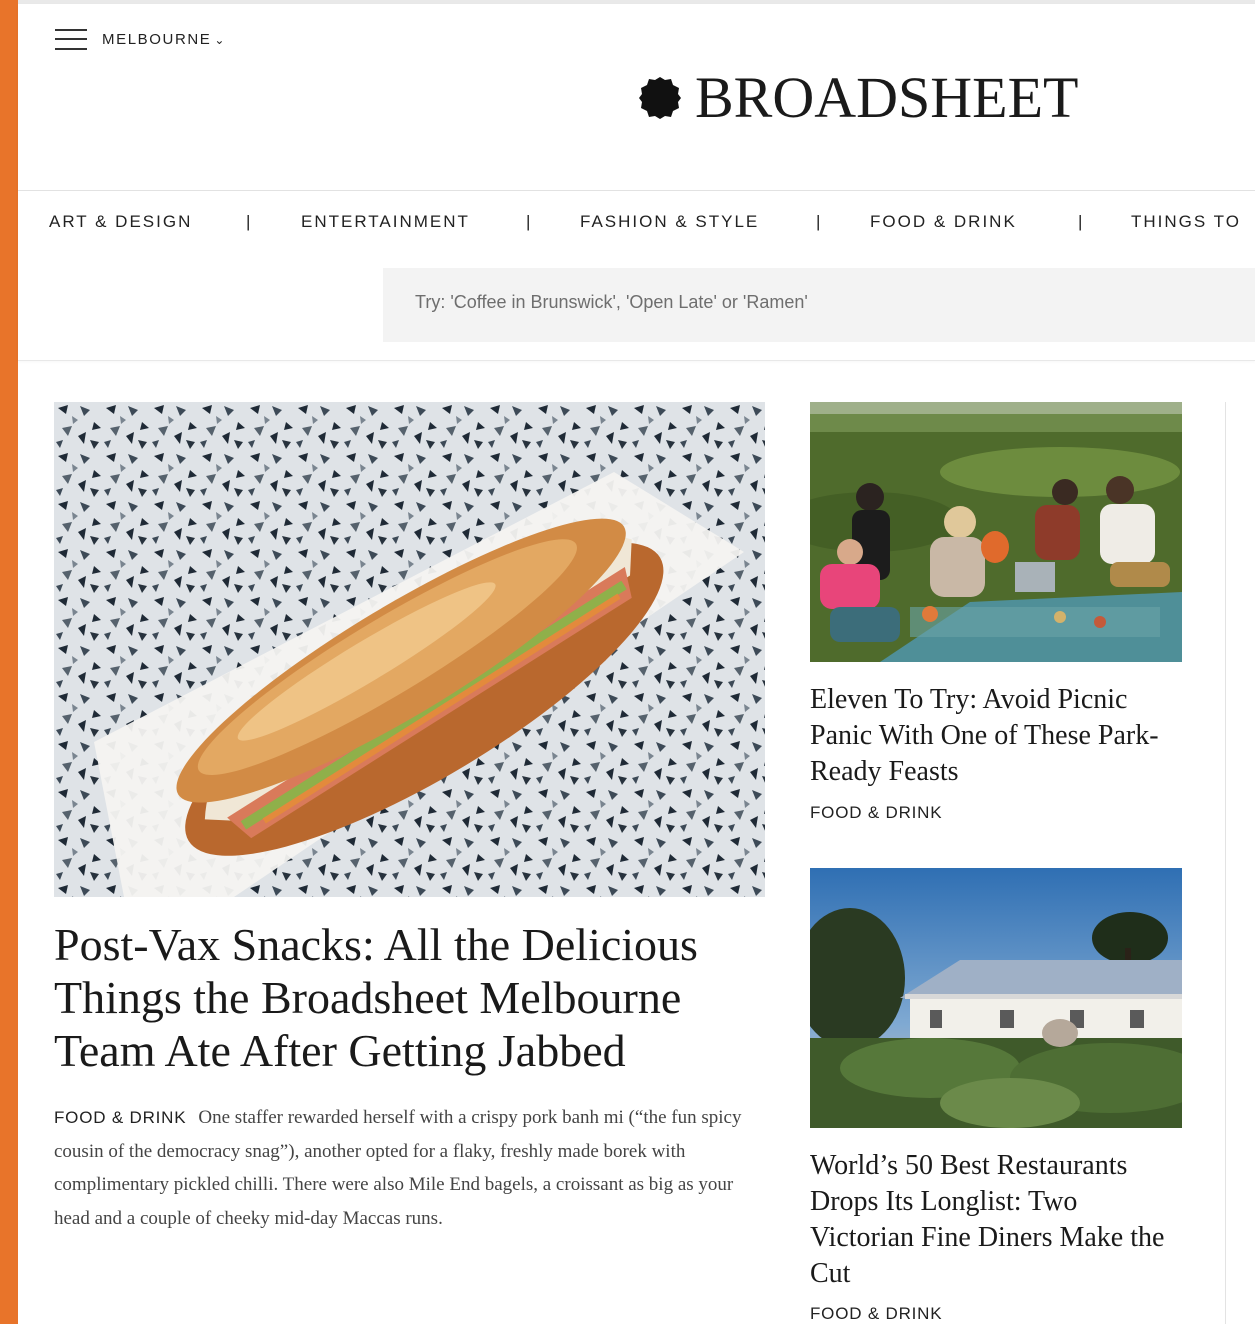 The image size is (1255, 1324). What do you see at coordinates (669, 222) in the screenshot?
I see `nav-item-fashion-style: FASHION & STYLE` at bounding box center [669, 222].